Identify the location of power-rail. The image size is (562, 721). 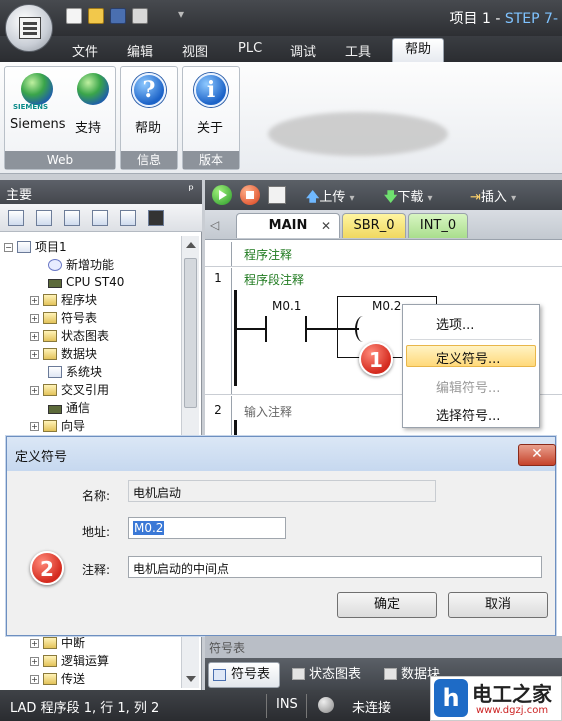
(235, 338).